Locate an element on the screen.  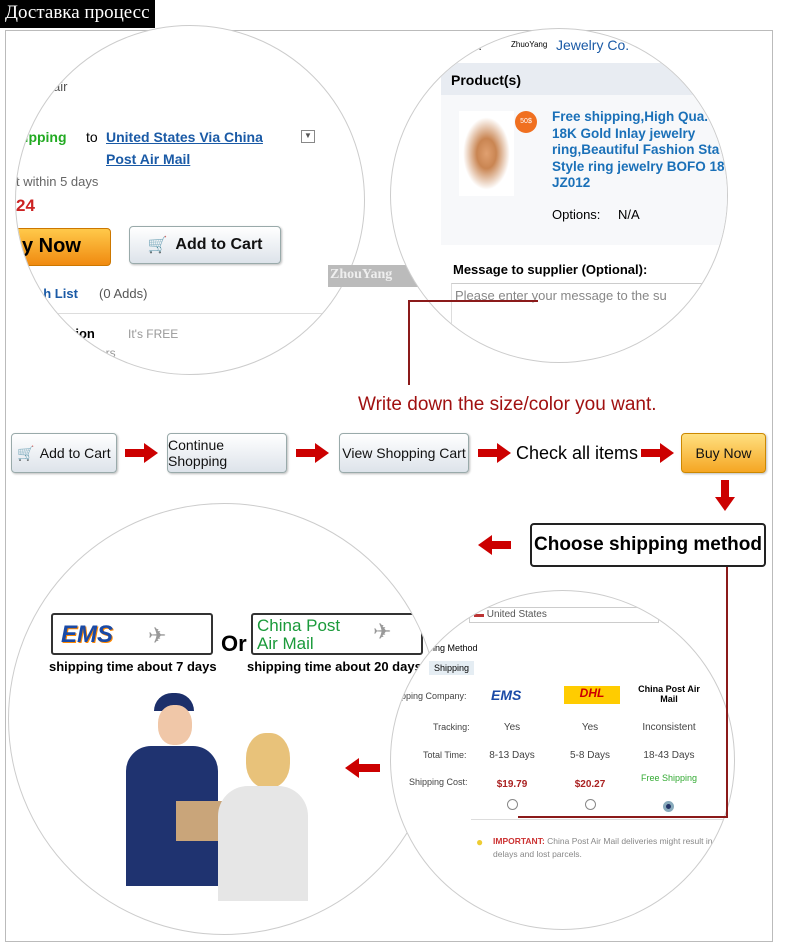
dhl-cost: $20.27 is located at coordinates (590, 784).